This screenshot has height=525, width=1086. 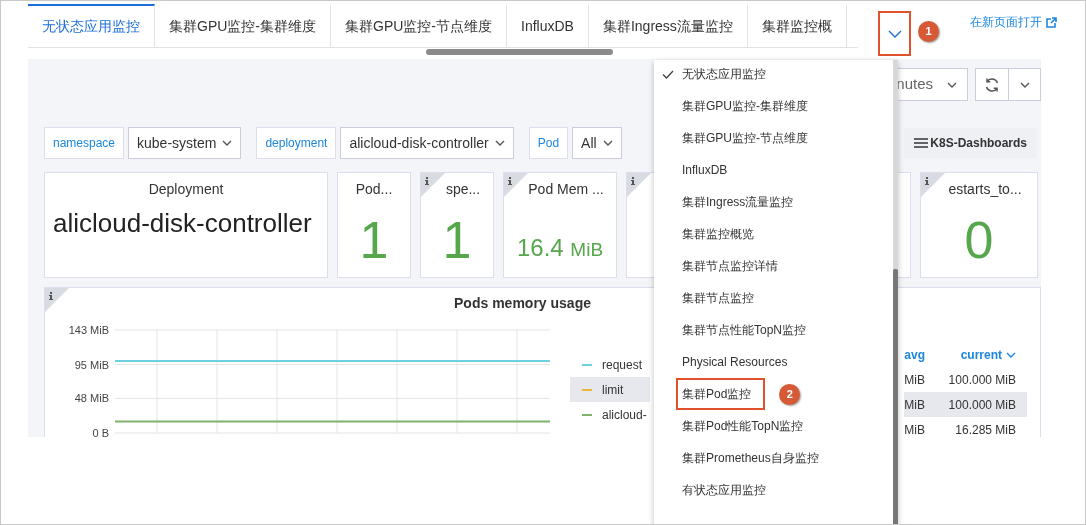 What do you see at coordinates (921, 143) in the screenshot?
I see `menu-icon` at bounding box center [921, 143].